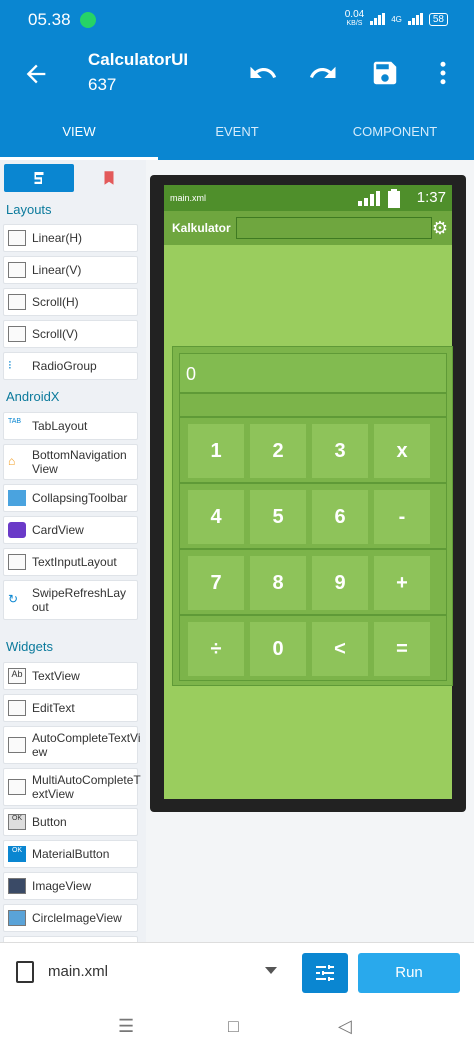 The height and width of the screenshot is (1053, 474). What do you see at coordinates (340, 583) in the screenshot?
I see `key-9: 9` at bounding box center [340, 583].